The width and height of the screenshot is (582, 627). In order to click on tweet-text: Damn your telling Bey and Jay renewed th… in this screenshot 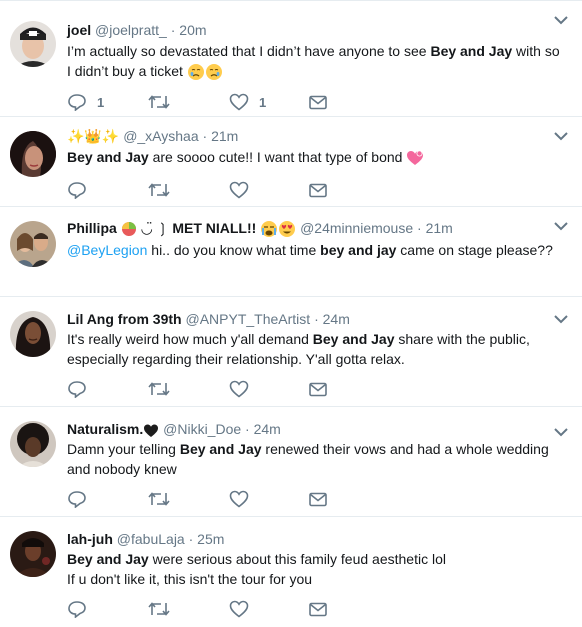, I will do `click(308, 459)`.